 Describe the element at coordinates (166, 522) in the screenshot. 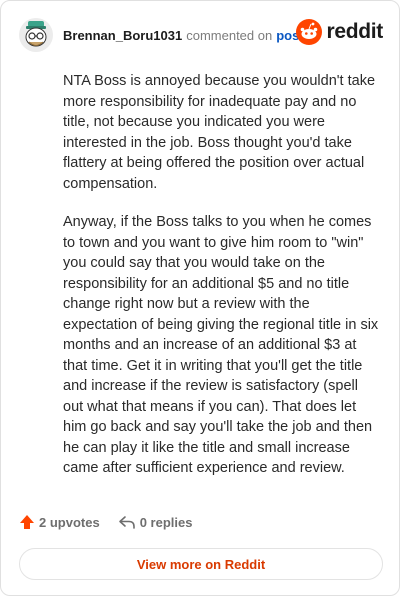

I see `reply-count: 0 replies` at that location.